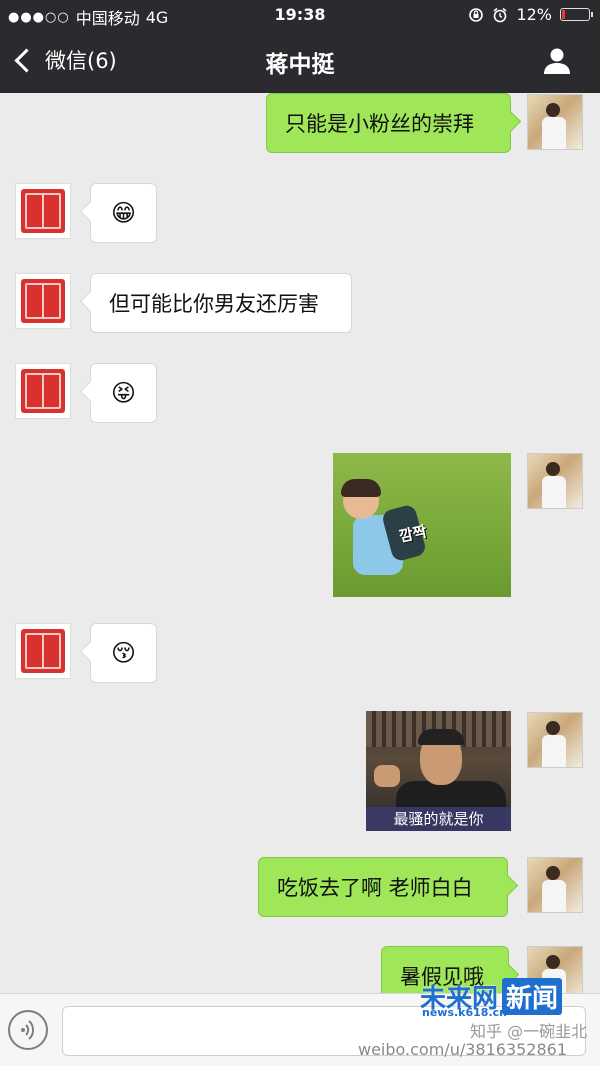  I want to click on message-bubble-outgoing: 只能是小粉丝的崇拜, so click(388, 123).